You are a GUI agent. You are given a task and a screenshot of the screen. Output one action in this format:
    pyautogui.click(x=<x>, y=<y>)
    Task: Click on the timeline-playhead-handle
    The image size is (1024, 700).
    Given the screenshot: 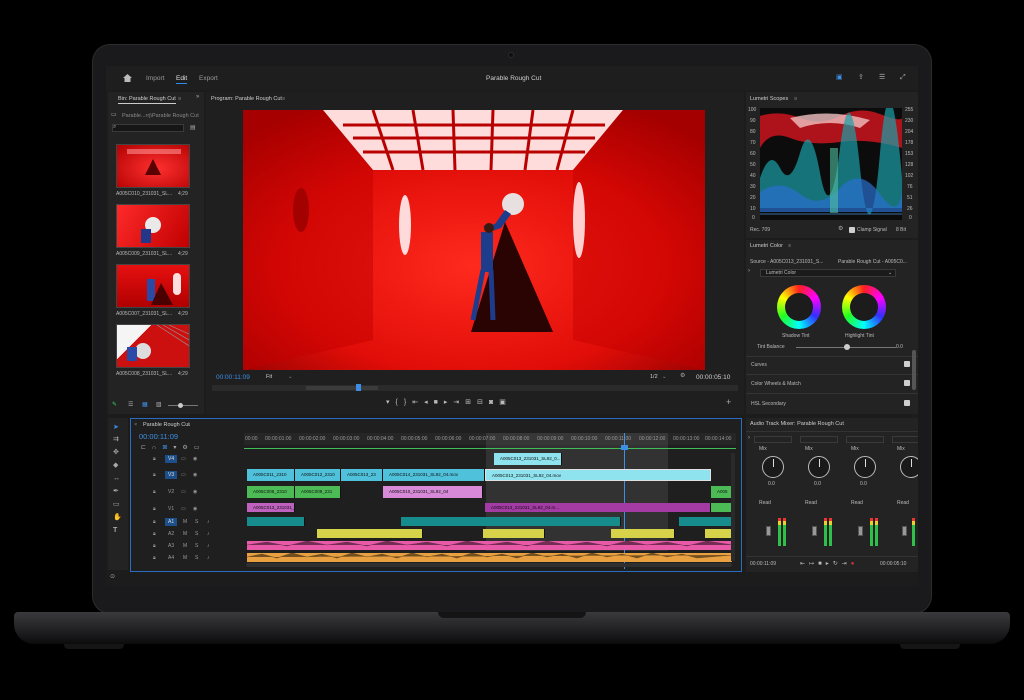 What is the action you would take?
    pyautogui.click(x=624, y=447)
    